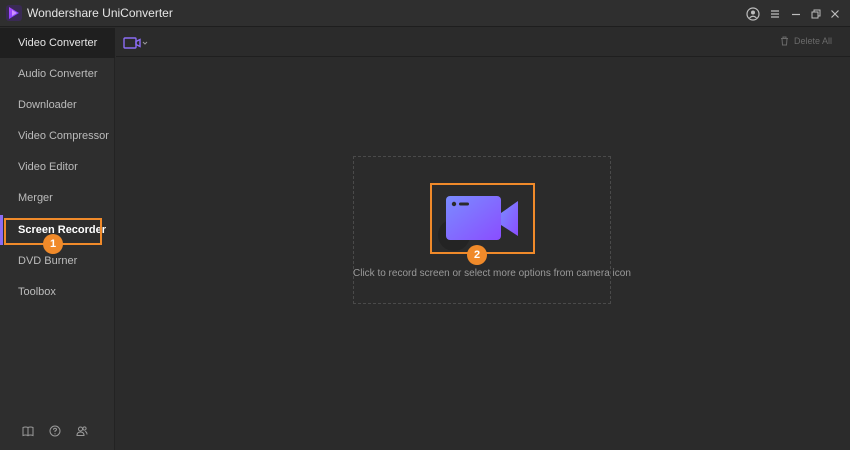 Image resolution: width=850 pixels, height=450 pixels. What do you see at coordinates (37, 292) in the screenshot?
I see `sidebar-item-label: Toolbox` at bounding box center [37, 292].